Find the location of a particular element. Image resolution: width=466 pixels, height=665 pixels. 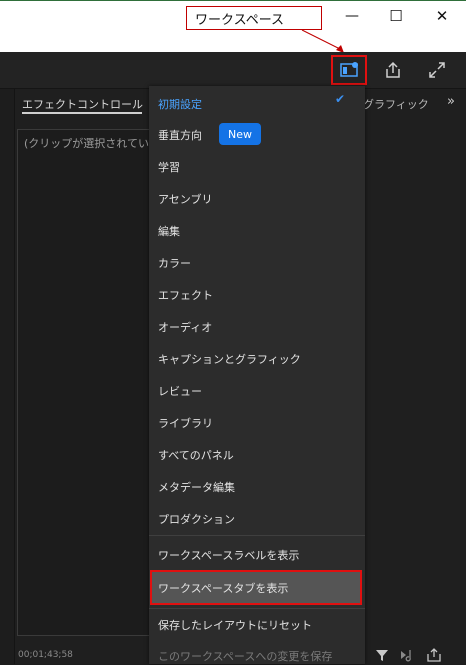

timecode: 00;01;43;58 is located at coordinates (45, 655).